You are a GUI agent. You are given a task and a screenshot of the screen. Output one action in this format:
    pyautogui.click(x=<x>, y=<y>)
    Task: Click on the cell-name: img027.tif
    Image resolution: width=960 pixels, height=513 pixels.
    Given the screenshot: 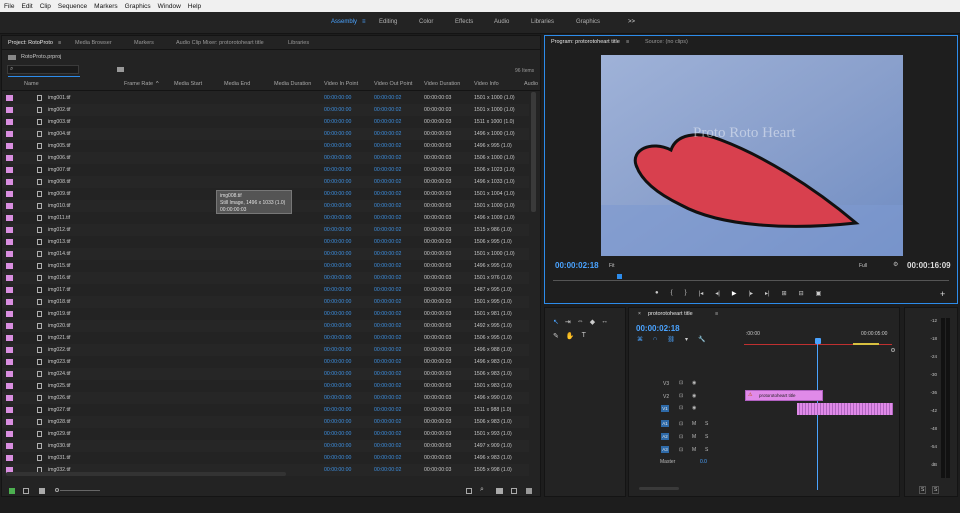 What is the action you would take?
    pyautogui.click(x=59, y=410)
    